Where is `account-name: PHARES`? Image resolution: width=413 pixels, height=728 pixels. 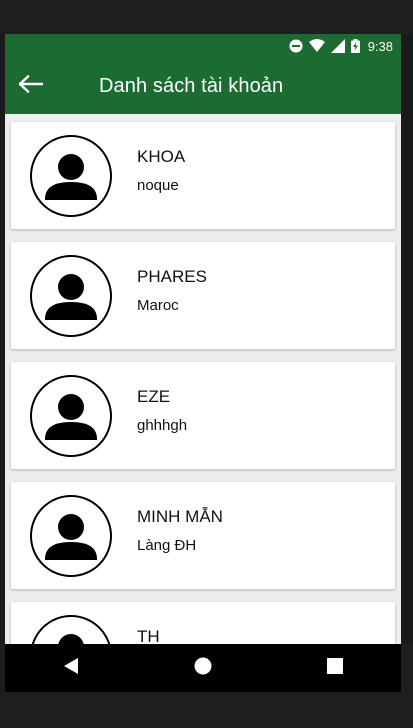
account-name: PHARES is located at coordinates (172, 276).